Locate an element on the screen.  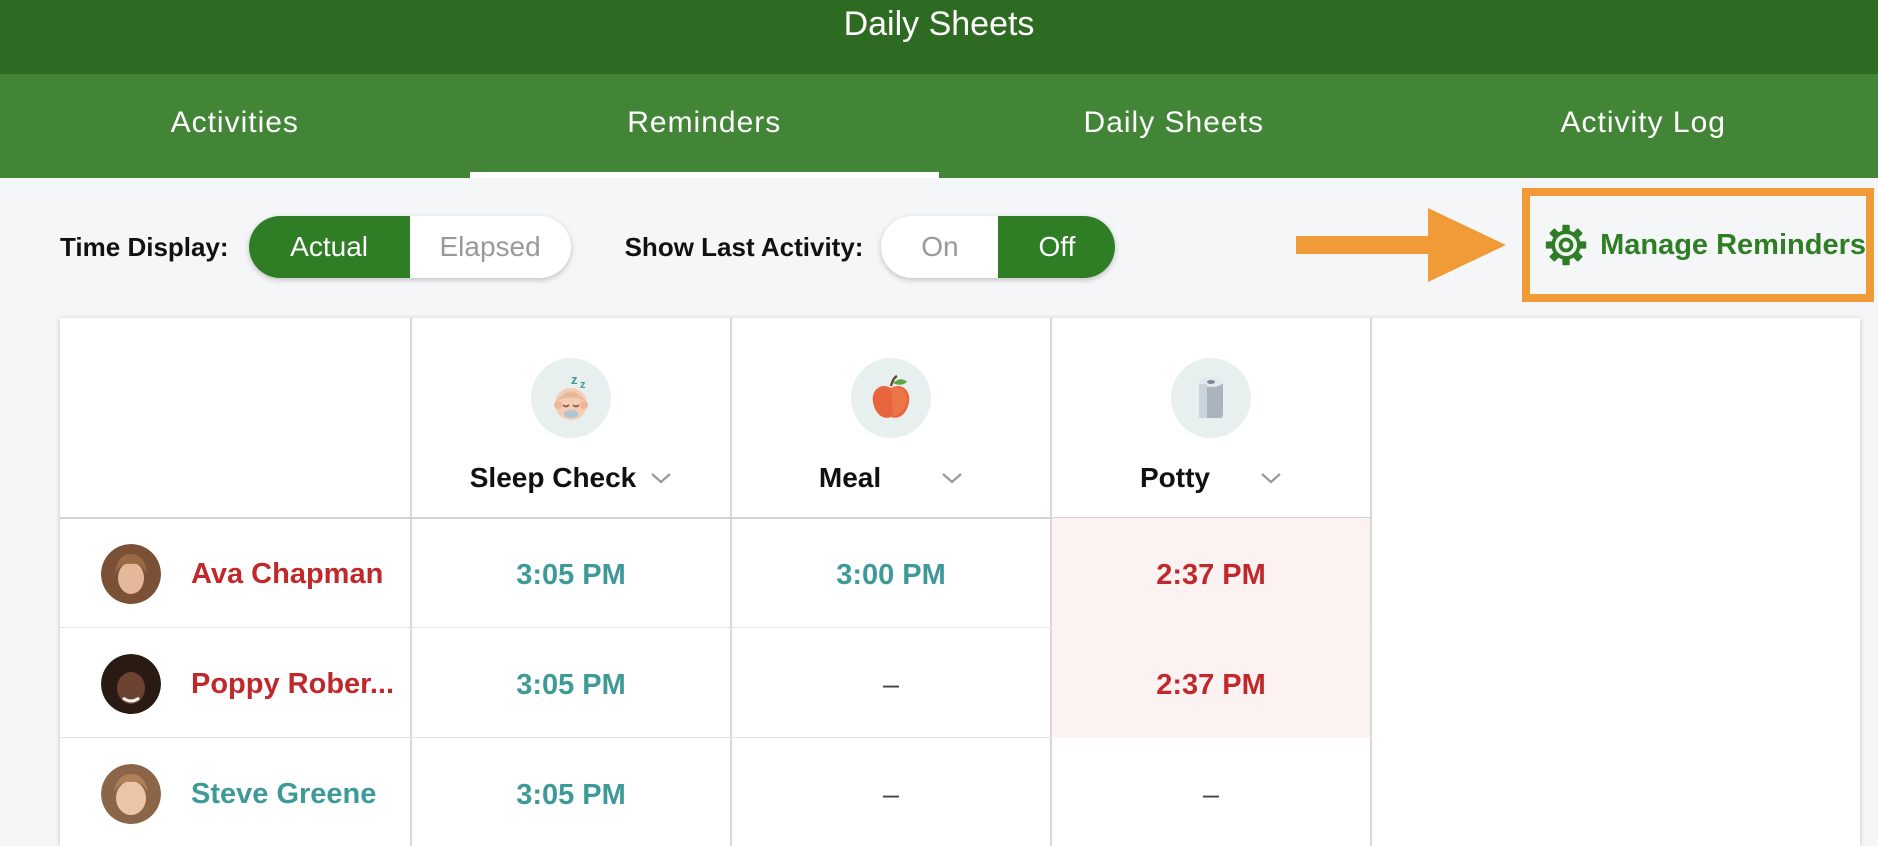
manage-reminders-button: Manage Reminders is located at coordinates (1698, 245).